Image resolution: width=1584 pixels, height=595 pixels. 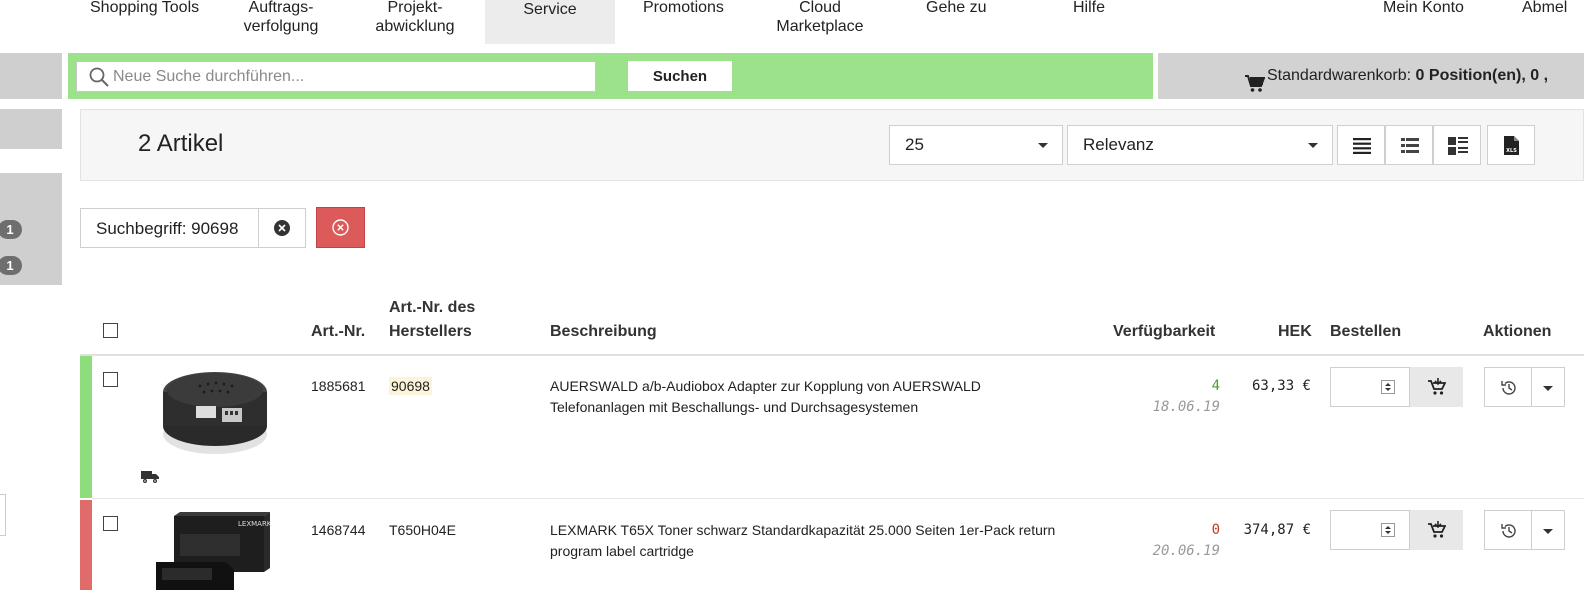 I want to click on list-view-button, so click(x=1361, y=145).